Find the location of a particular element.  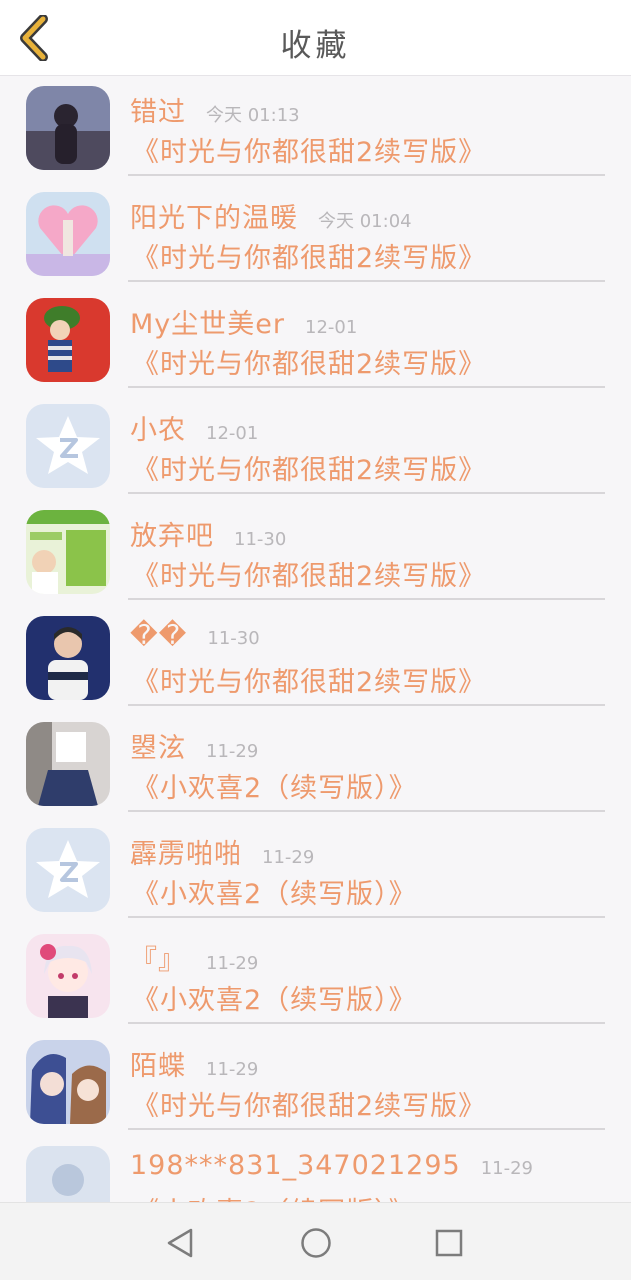

system-nav-bar is located at coordinates (315, 1241).